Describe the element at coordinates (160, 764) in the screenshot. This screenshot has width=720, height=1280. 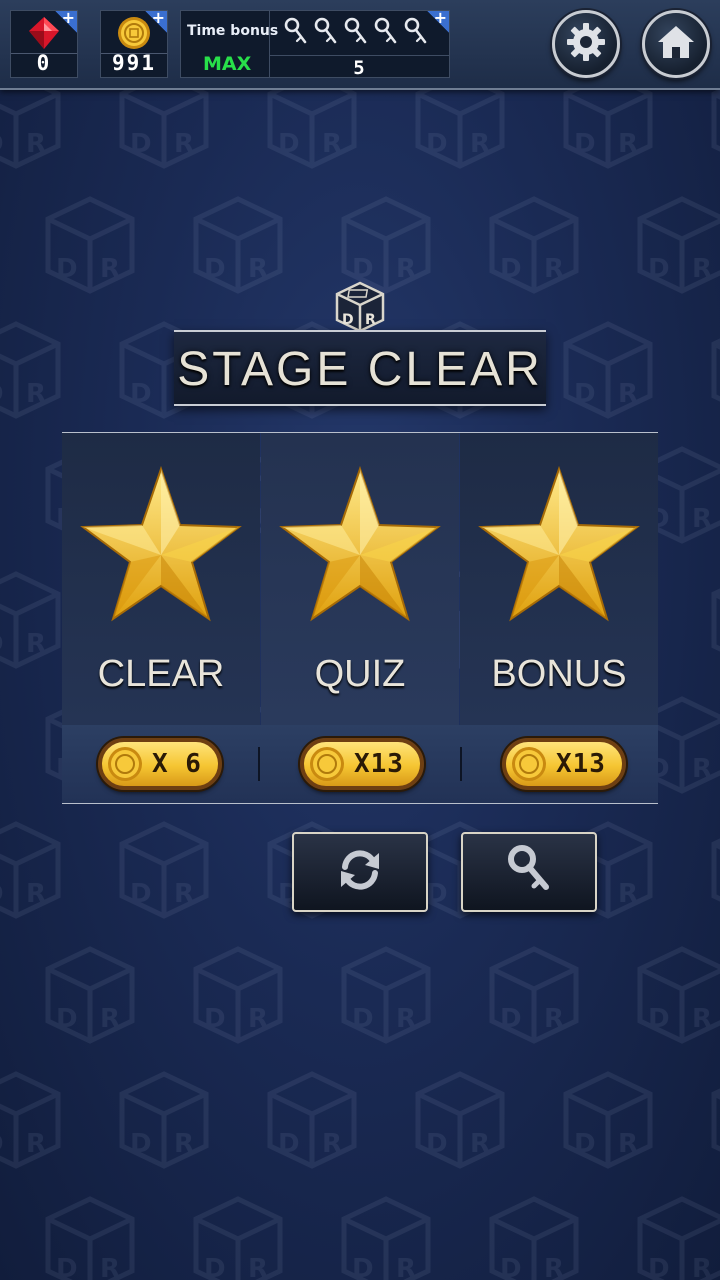
I see `clear-reward-badge: X 6` at that location.